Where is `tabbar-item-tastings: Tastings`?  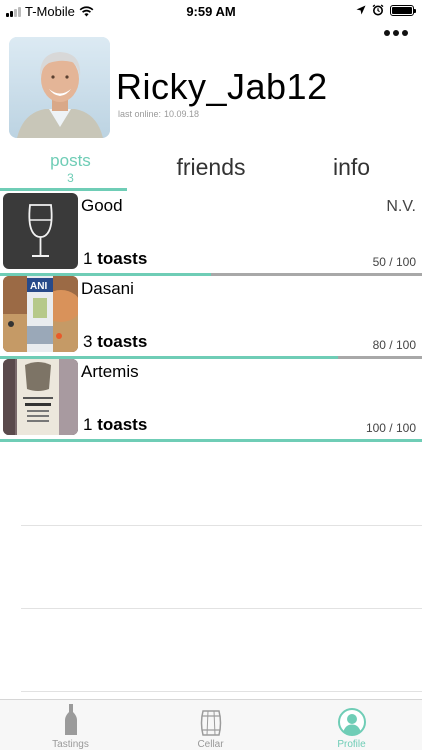
tabbar-item-tastings: Tastings is located at coordinates (70, 727).